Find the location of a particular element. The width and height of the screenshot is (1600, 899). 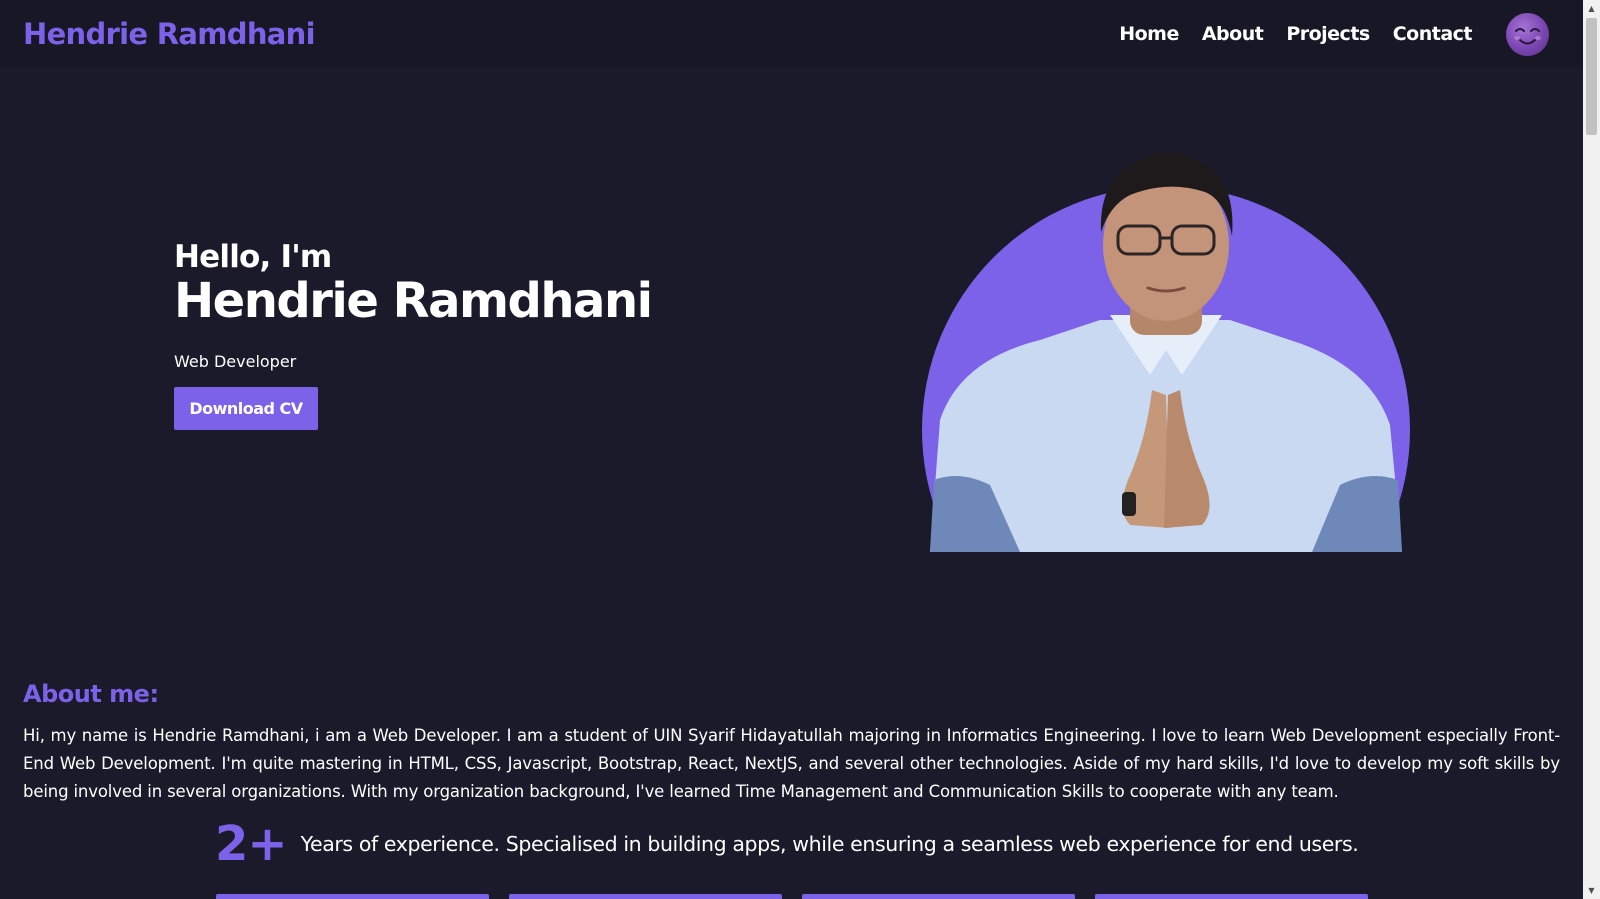

smiling-face-emoji-icon is located at coordinates (1527, 35).